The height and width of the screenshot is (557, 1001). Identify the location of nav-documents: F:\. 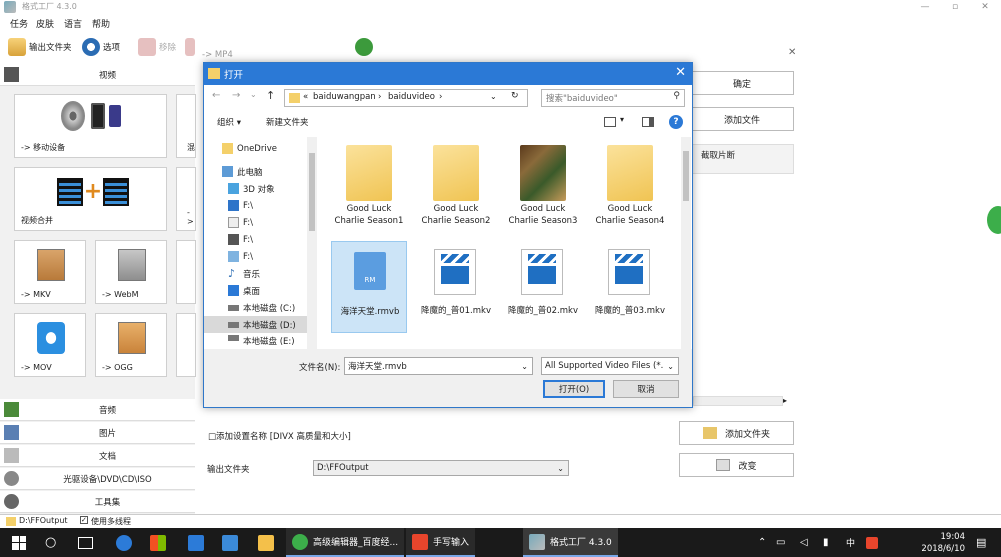
(260, 222).